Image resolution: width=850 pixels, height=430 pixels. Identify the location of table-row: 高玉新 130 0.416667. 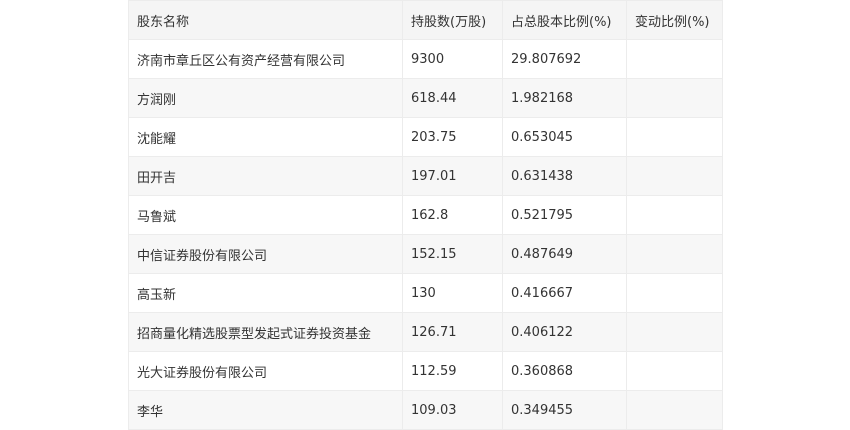
(425, 293).